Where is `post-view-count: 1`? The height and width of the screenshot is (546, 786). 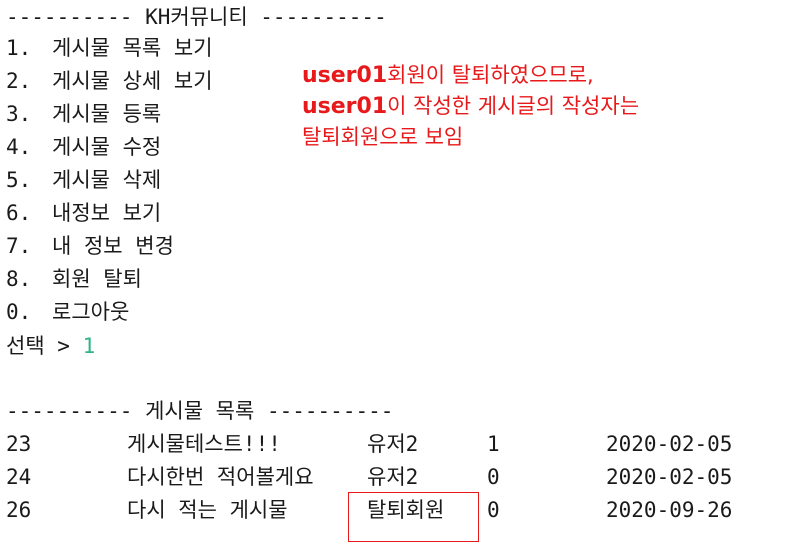
post-view-count: 1 is located at coordinates (493, 444).